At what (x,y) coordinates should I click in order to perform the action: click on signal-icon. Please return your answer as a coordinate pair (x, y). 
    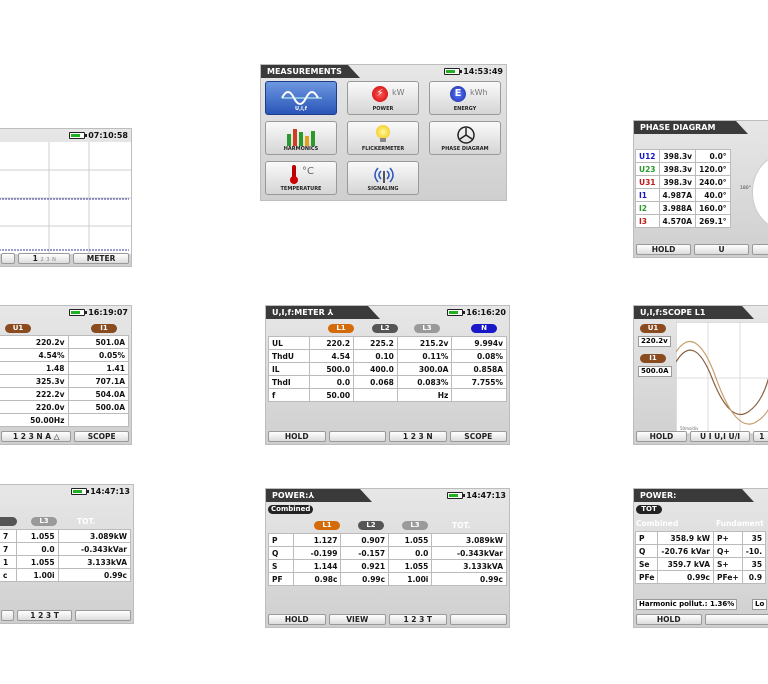
    Looking at the image, I should click on (384, 175).